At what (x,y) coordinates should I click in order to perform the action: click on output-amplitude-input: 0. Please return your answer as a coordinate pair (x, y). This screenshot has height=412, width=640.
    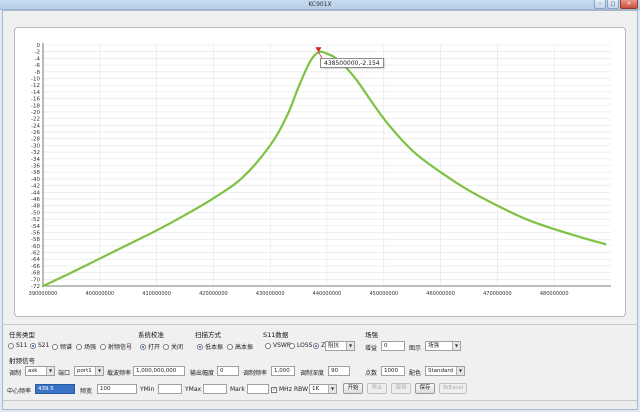
    Looking at the image, I should click on (228, 371).